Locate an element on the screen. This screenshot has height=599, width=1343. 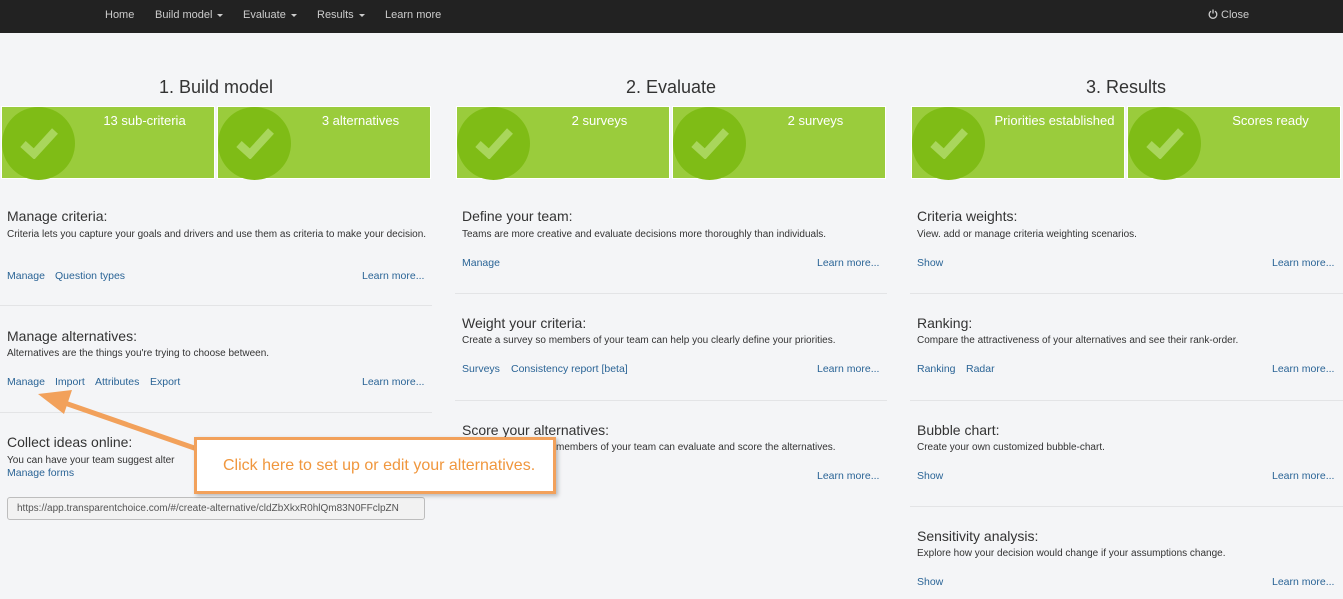
section-title-define-team: Define your team: is located at coordinates (517, 216).